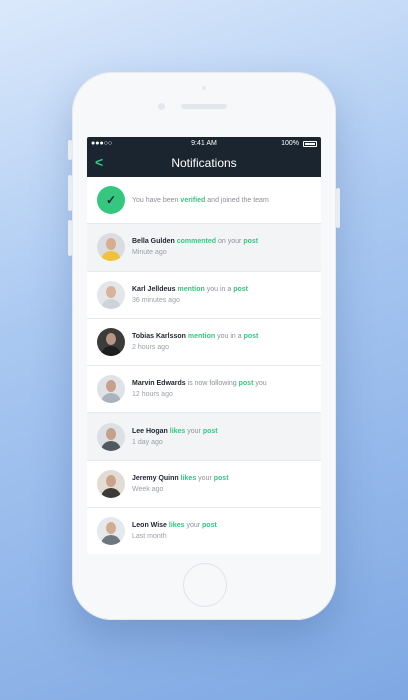 The image size is (408, 700). Describe the element at coordinates (149, 525) in the screenshot. I see `user-name: Leon Wise` at that location.